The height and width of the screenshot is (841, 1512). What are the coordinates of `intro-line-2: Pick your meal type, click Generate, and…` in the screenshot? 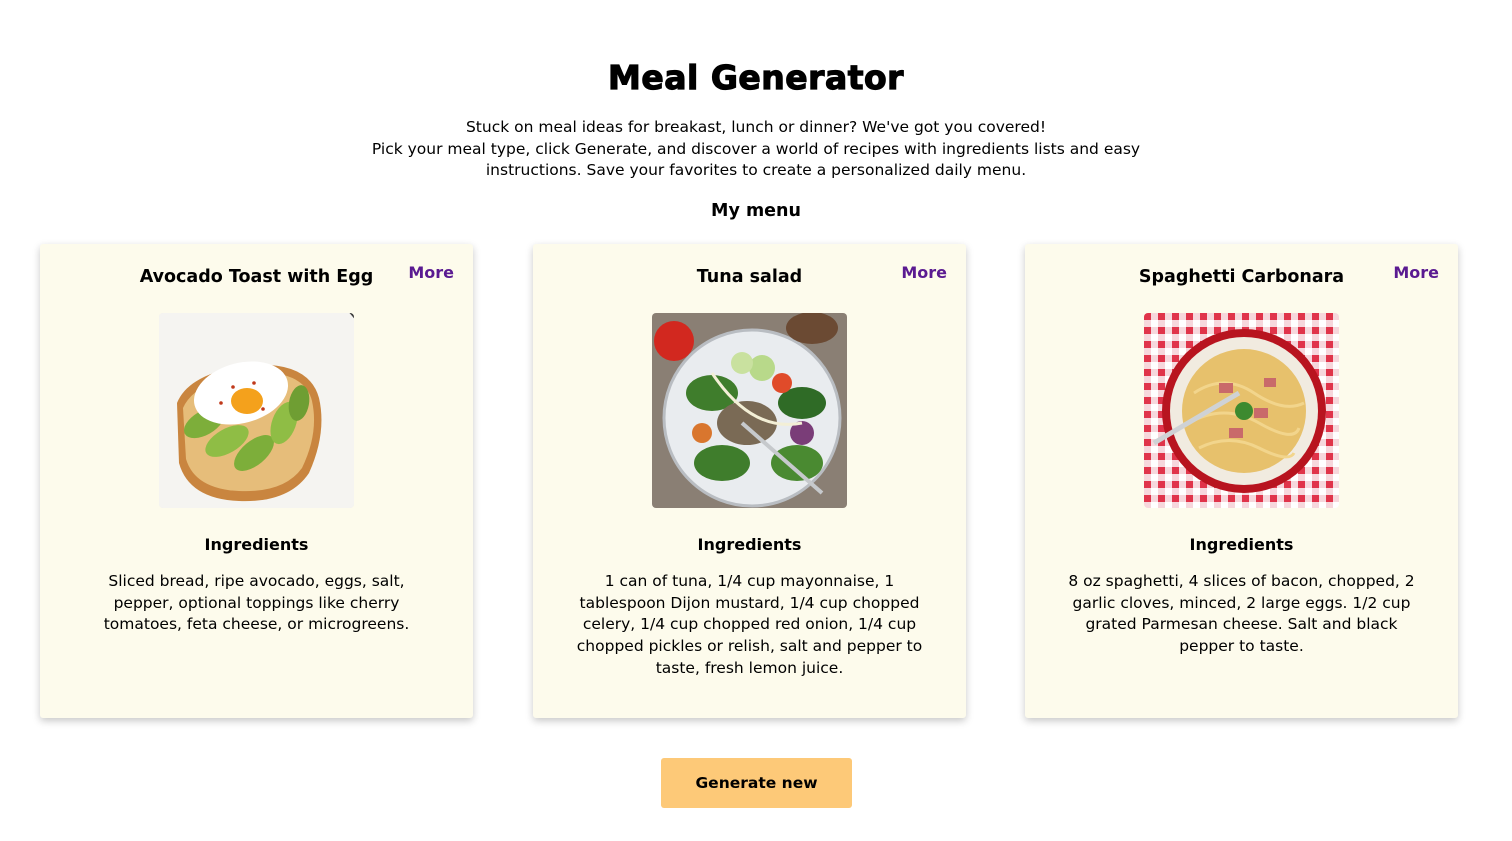 It's located at (756, 159).